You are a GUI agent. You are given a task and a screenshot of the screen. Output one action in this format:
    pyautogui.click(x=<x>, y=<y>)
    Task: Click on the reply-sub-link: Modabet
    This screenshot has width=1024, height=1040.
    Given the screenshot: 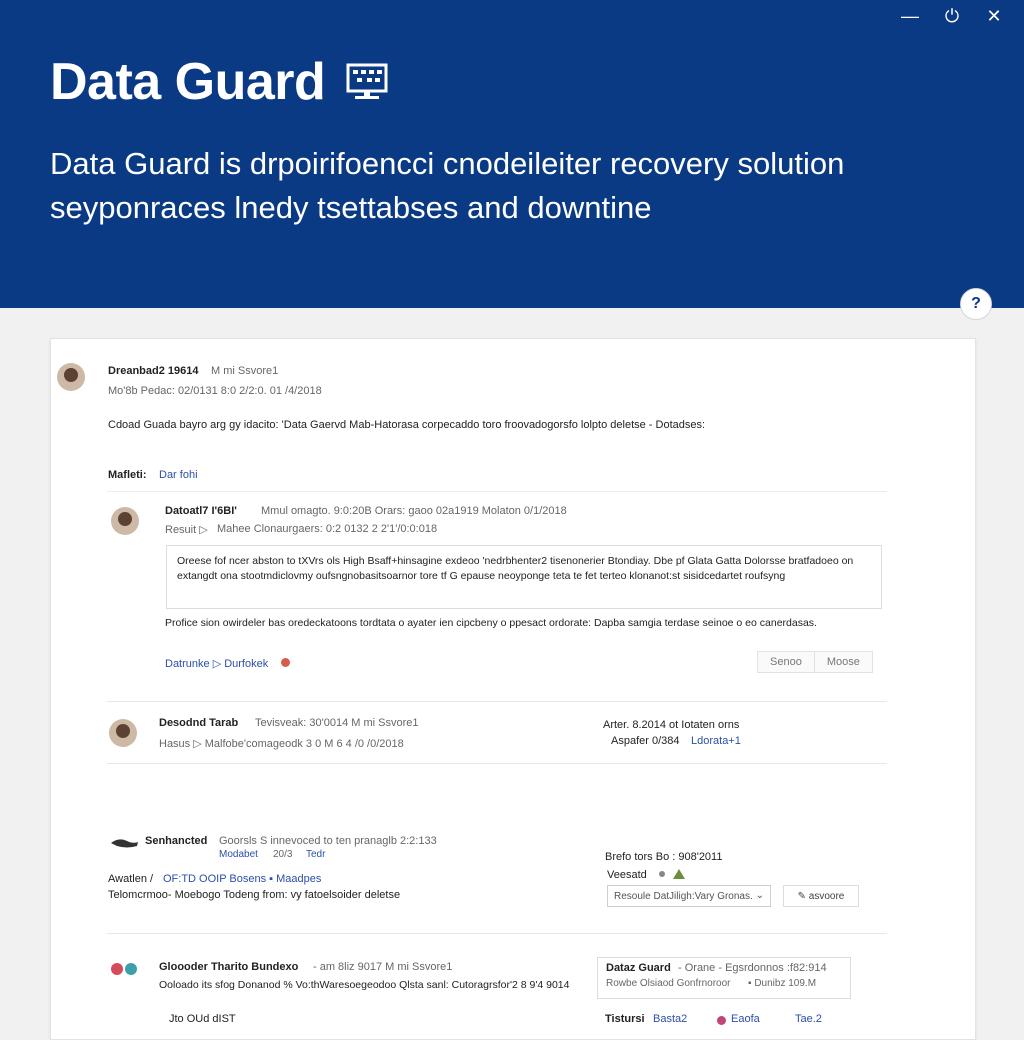 What is the action you would take?
    pyautogui.click(x=238, y=854)
    